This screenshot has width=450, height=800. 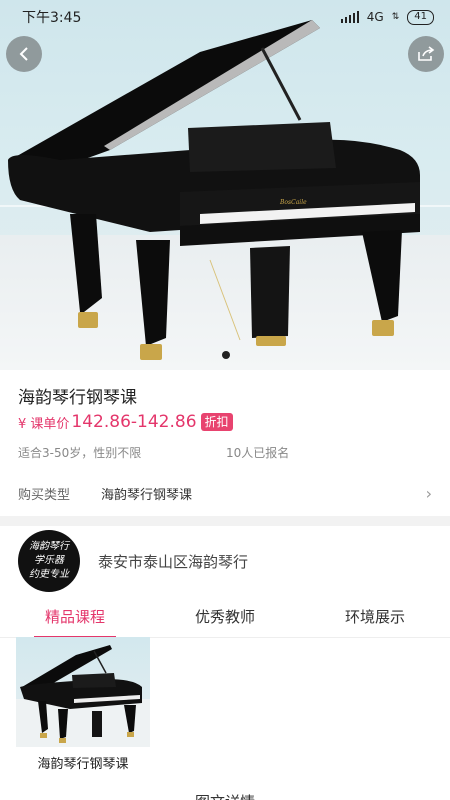 What do you see at coordinates (293, 202) in the screenshot?
I see `svg-text: BosCaile` at bounding box center [293, 202].